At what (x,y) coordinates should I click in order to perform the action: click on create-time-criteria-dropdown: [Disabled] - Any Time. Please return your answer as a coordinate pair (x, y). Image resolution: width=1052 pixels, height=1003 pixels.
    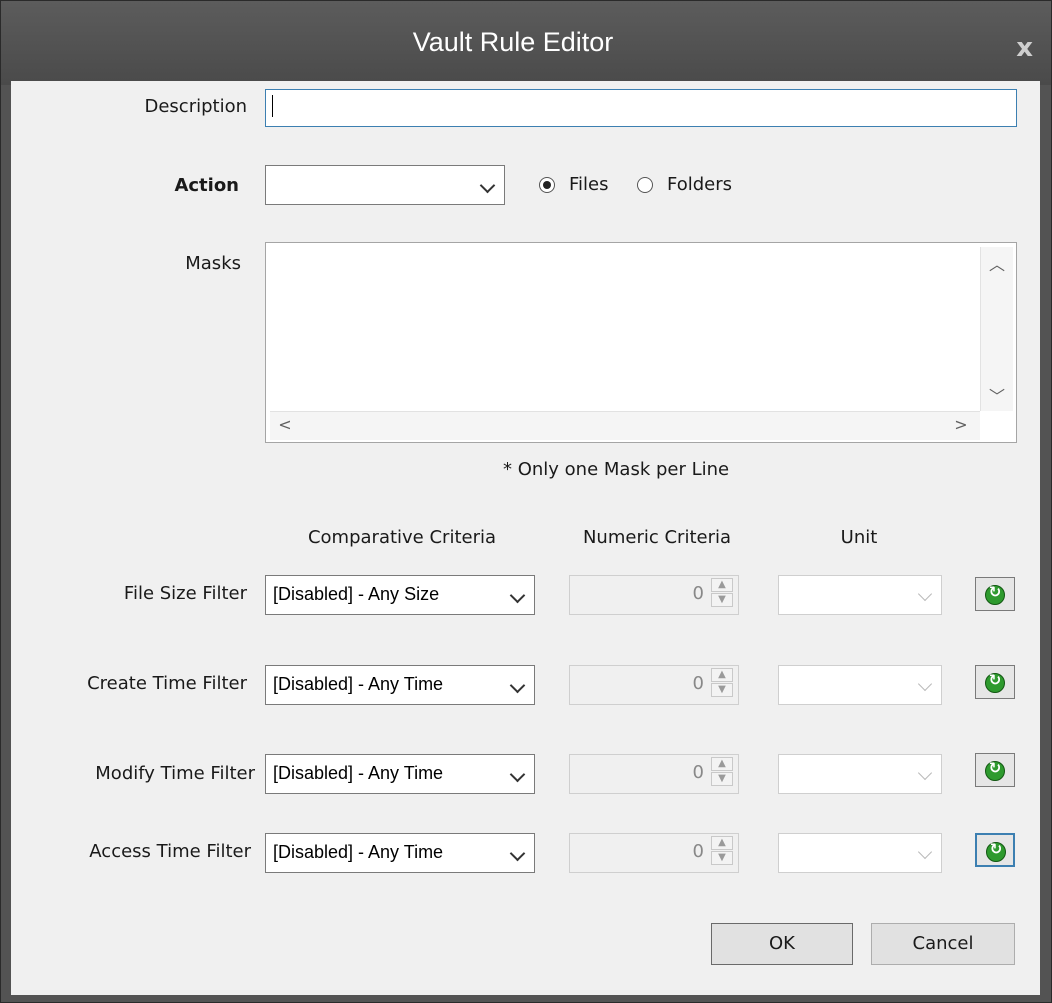
    Looking at the image, I should click on (400, 685).